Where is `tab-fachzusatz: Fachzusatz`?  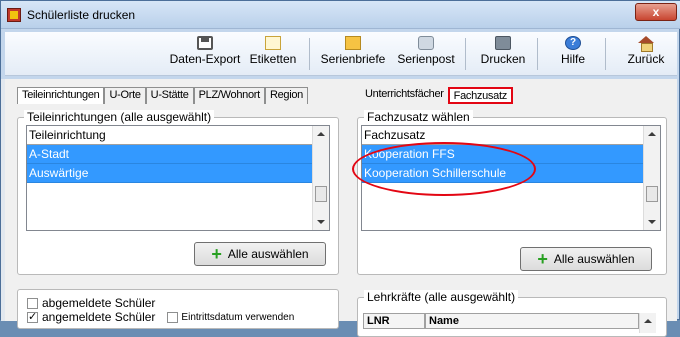
tab-fachzusatz: Fachzusatz is located at coordinates (480, 95).